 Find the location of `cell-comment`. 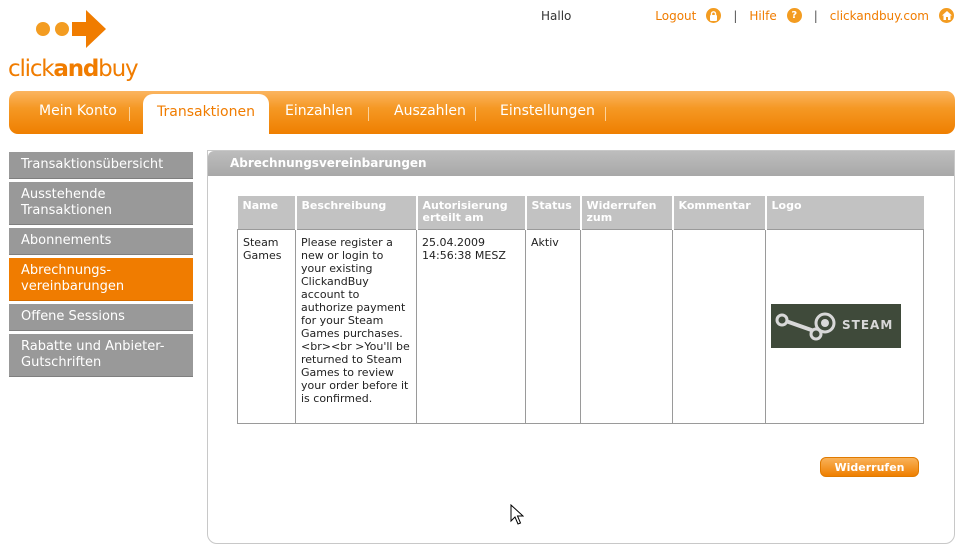

cell-comment is located at coordinates (719, 326).